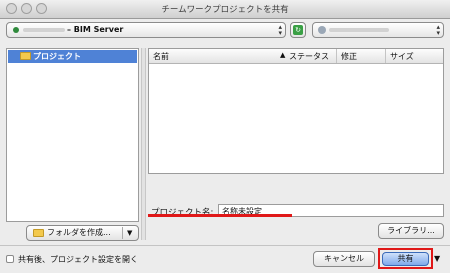 This screenshot has height=273, width=450. What do you see at coordinates (402, 56) in the screenshot?
I see `column-size: サイズ` at bounding box center [402, 56].